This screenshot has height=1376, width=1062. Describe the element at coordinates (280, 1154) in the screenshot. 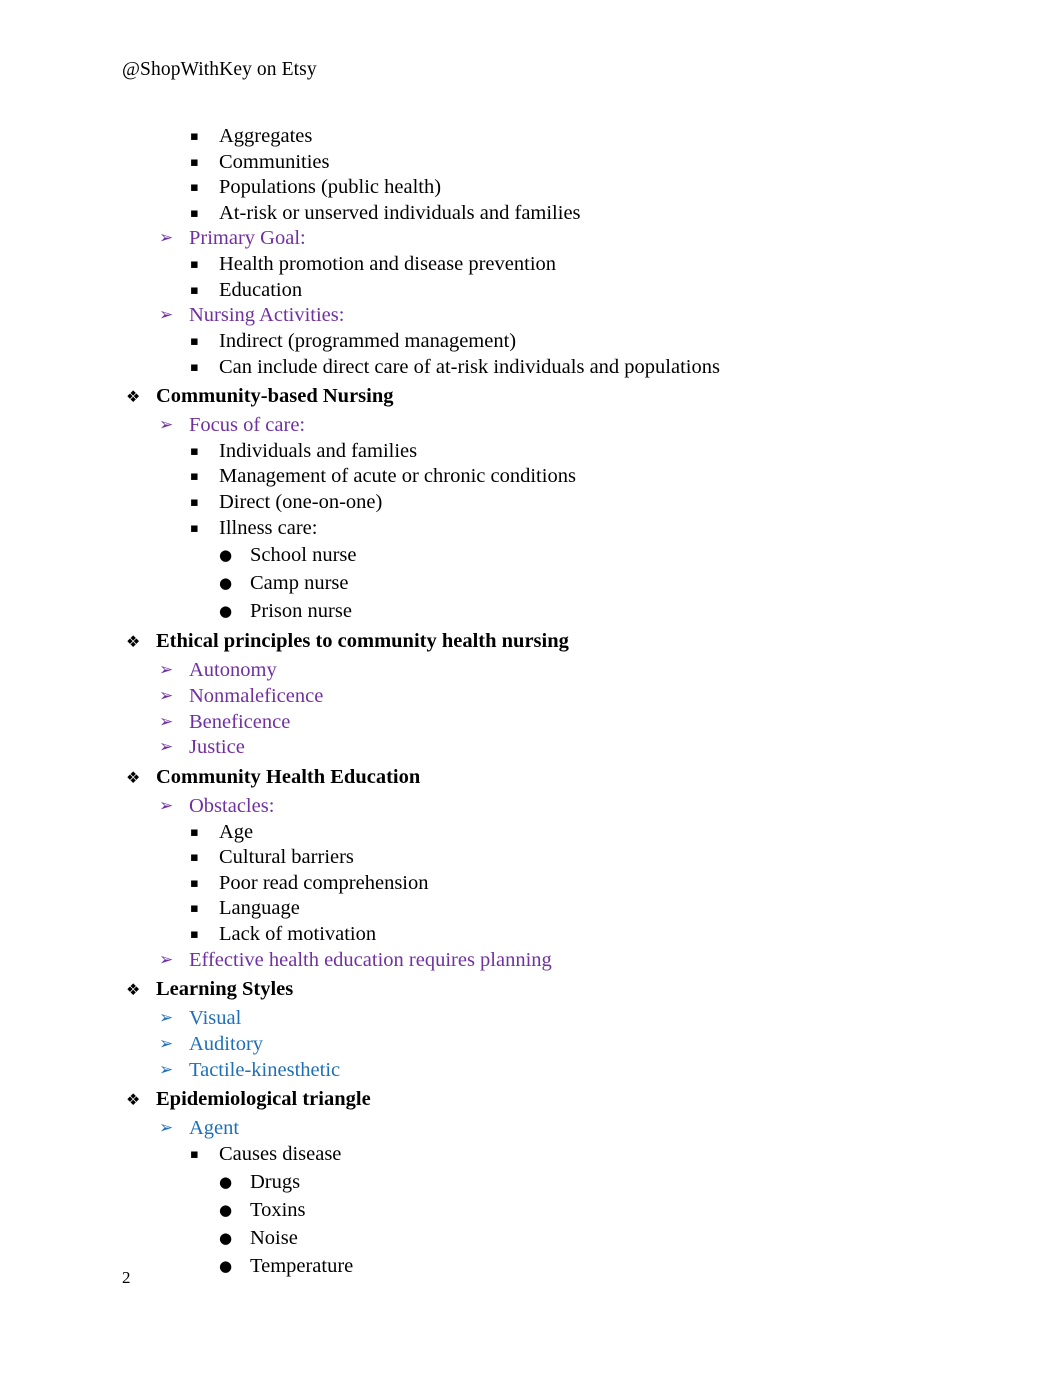

I see `outline-item-label: Causes disease` at that location.